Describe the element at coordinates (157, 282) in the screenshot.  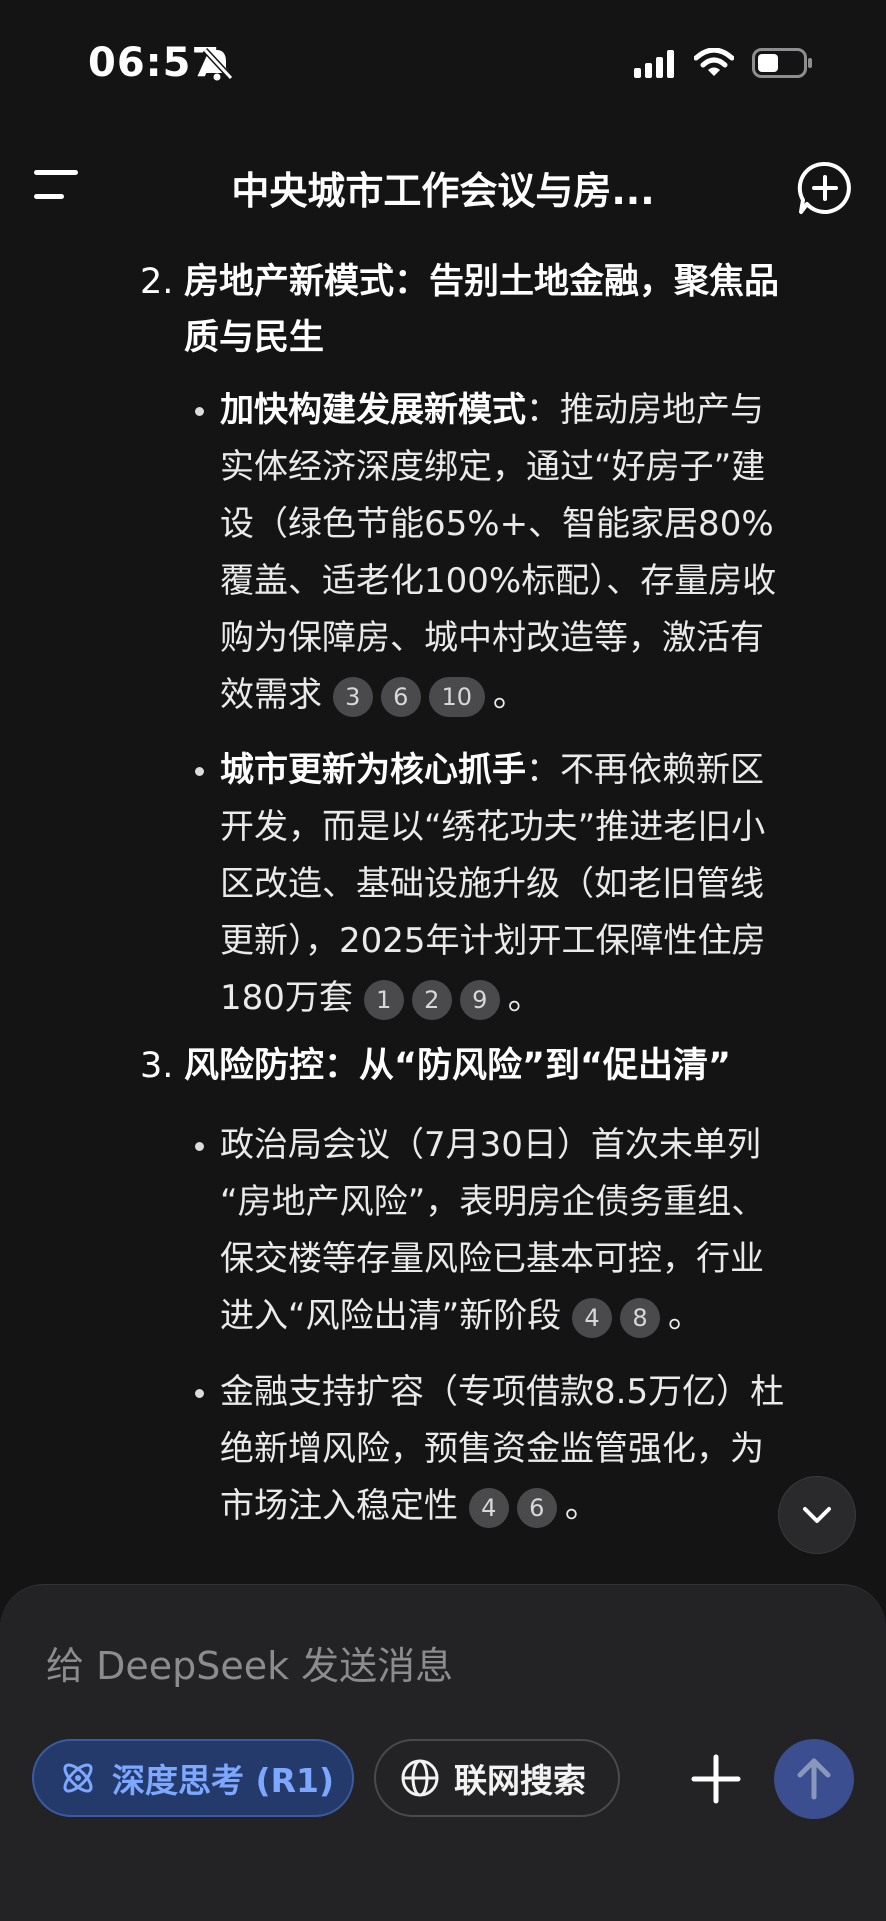
I see `list-number-2: 2.` at that location.